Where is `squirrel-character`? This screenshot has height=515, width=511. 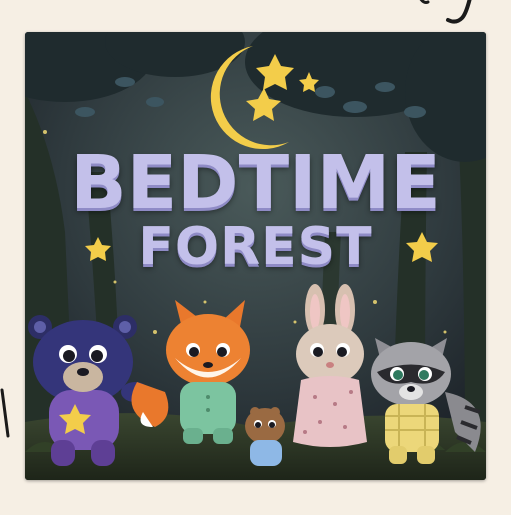
squirrel-character is located at coordinates (265, 436).